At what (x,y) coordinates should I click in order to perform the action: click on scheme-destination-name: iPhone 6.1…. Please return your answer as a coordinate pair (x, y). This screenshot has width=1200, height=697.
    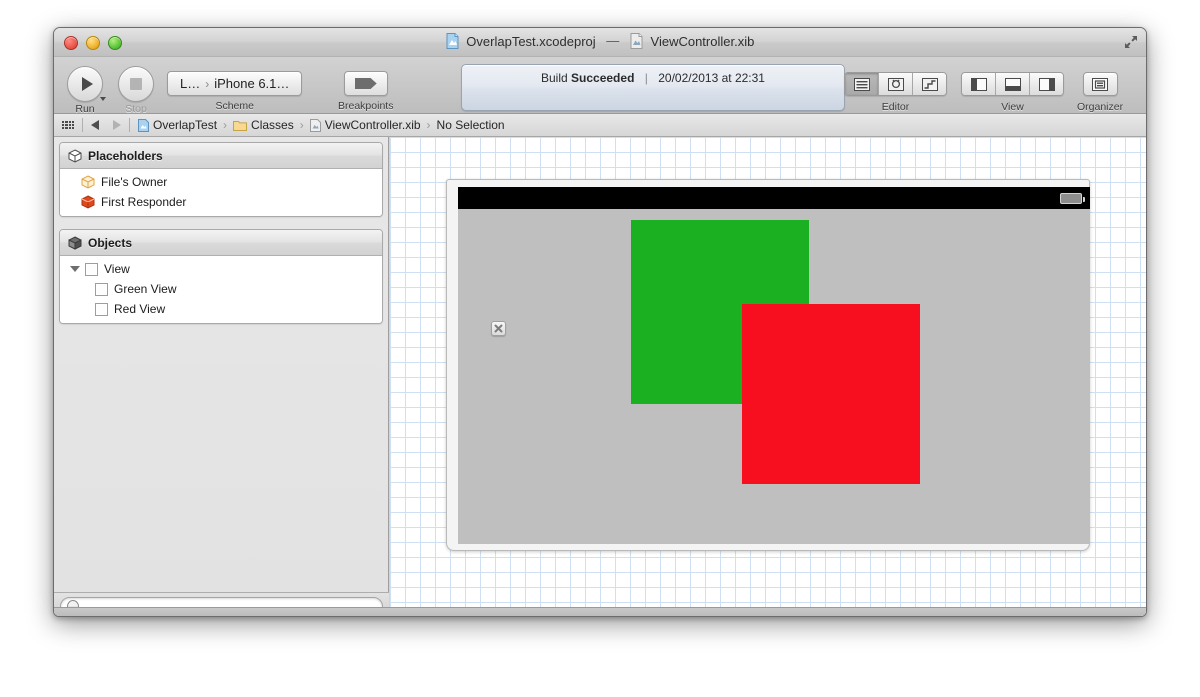
    Looking at the image, I should click on (252, 83).